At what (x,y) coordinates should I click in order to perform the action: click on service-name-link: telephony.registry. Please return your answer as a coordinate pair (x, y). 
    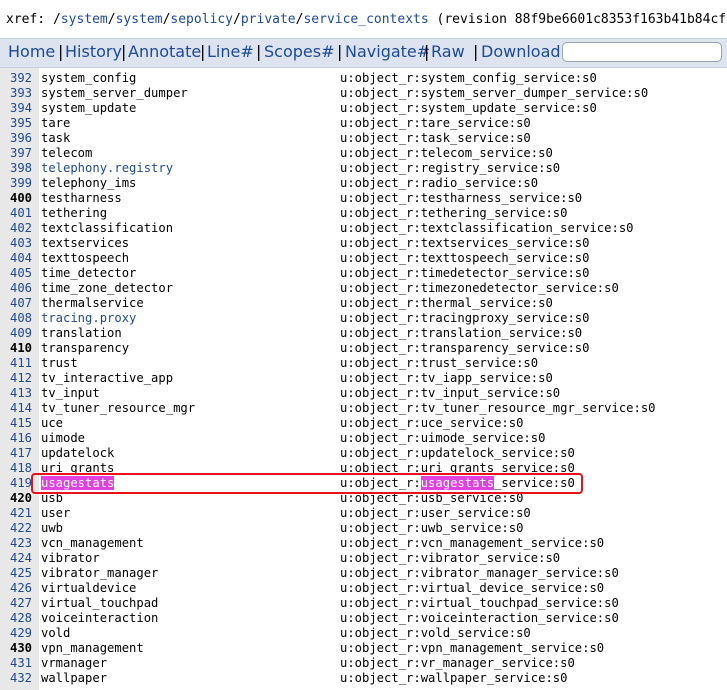
    Looking at the image, I should click on (107, 168).